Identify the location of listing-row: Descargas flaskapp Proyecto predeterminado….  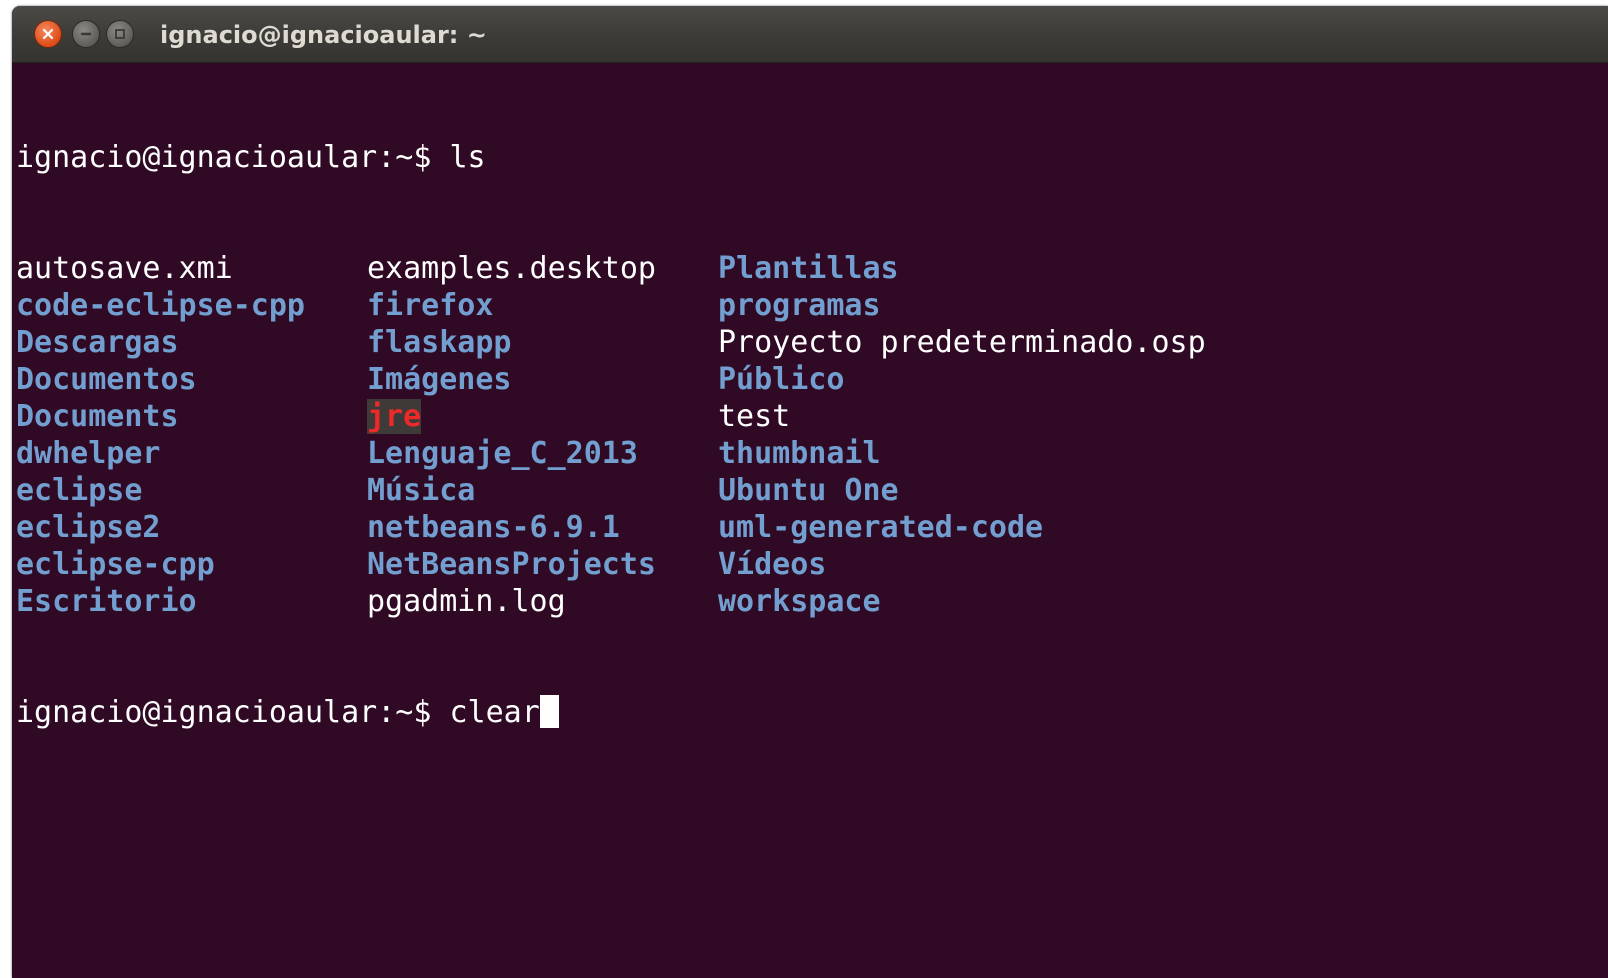
(812, 342).